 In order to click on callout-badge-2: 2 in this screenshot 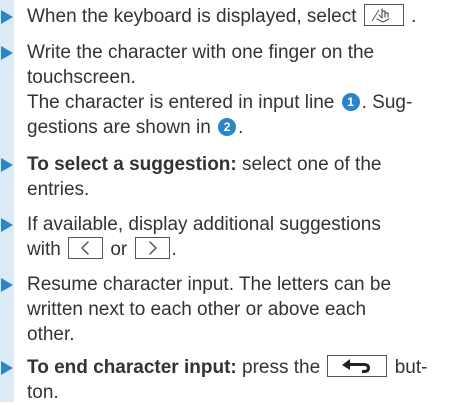, I will do `click(227, 127)`.